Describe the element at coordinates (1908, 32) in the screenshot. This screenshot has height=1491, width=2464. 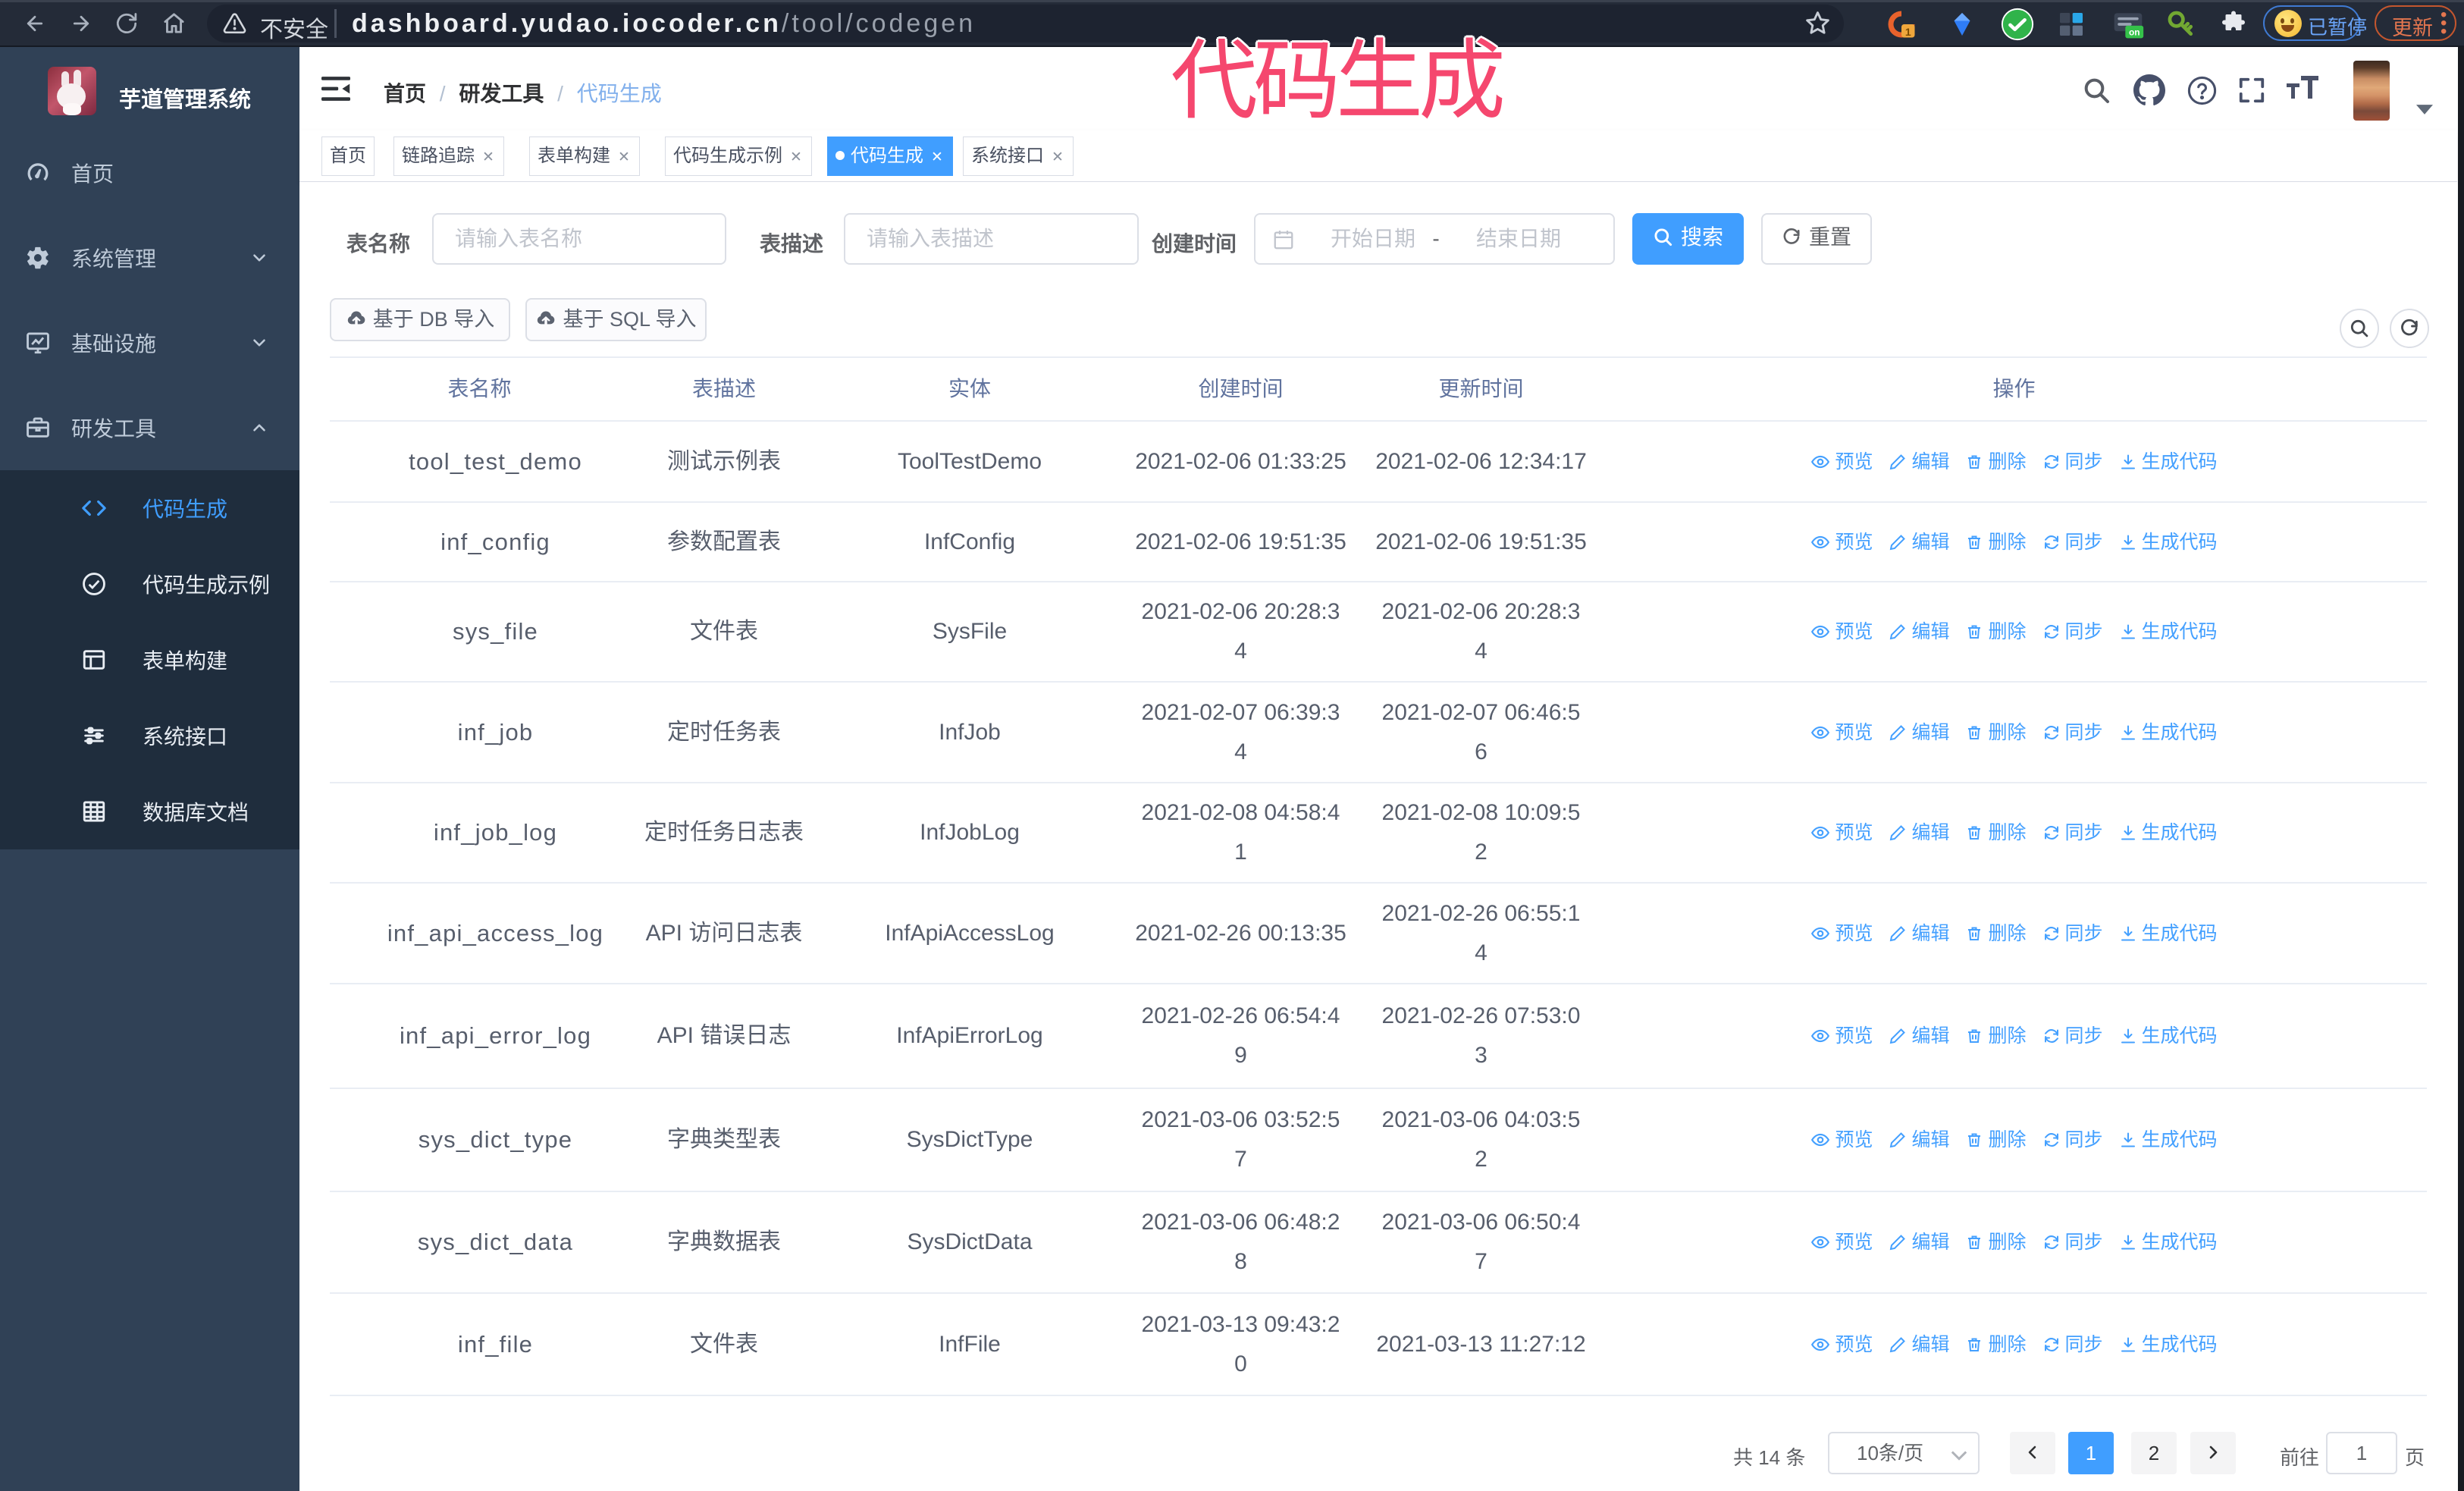
I see `svg-text: 1` at that location.